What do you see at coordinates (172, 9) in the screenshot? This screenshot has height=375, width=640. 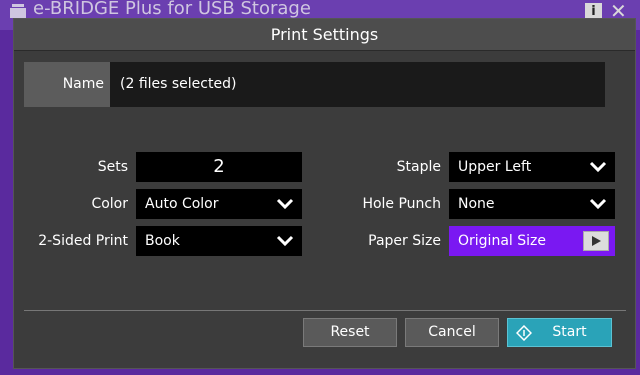 I see `app-title: e-BRIDGE Plus for USB Storage` at bounding box center [172, 9].